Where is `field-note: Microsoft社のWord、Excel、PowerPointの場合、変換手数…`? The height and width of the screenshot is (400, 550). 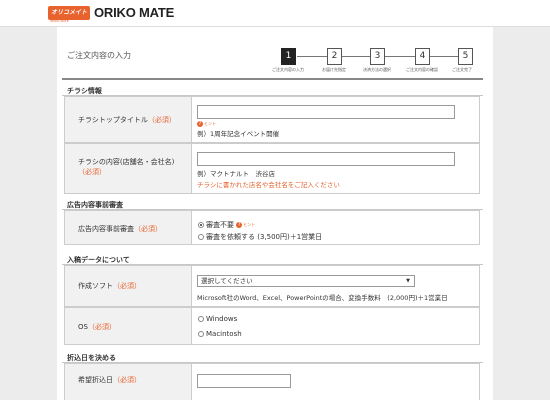
field-note: Microsoft社のWord、Excel、PowerPointの場合、変換手数… is located at coordinates (322, 298).